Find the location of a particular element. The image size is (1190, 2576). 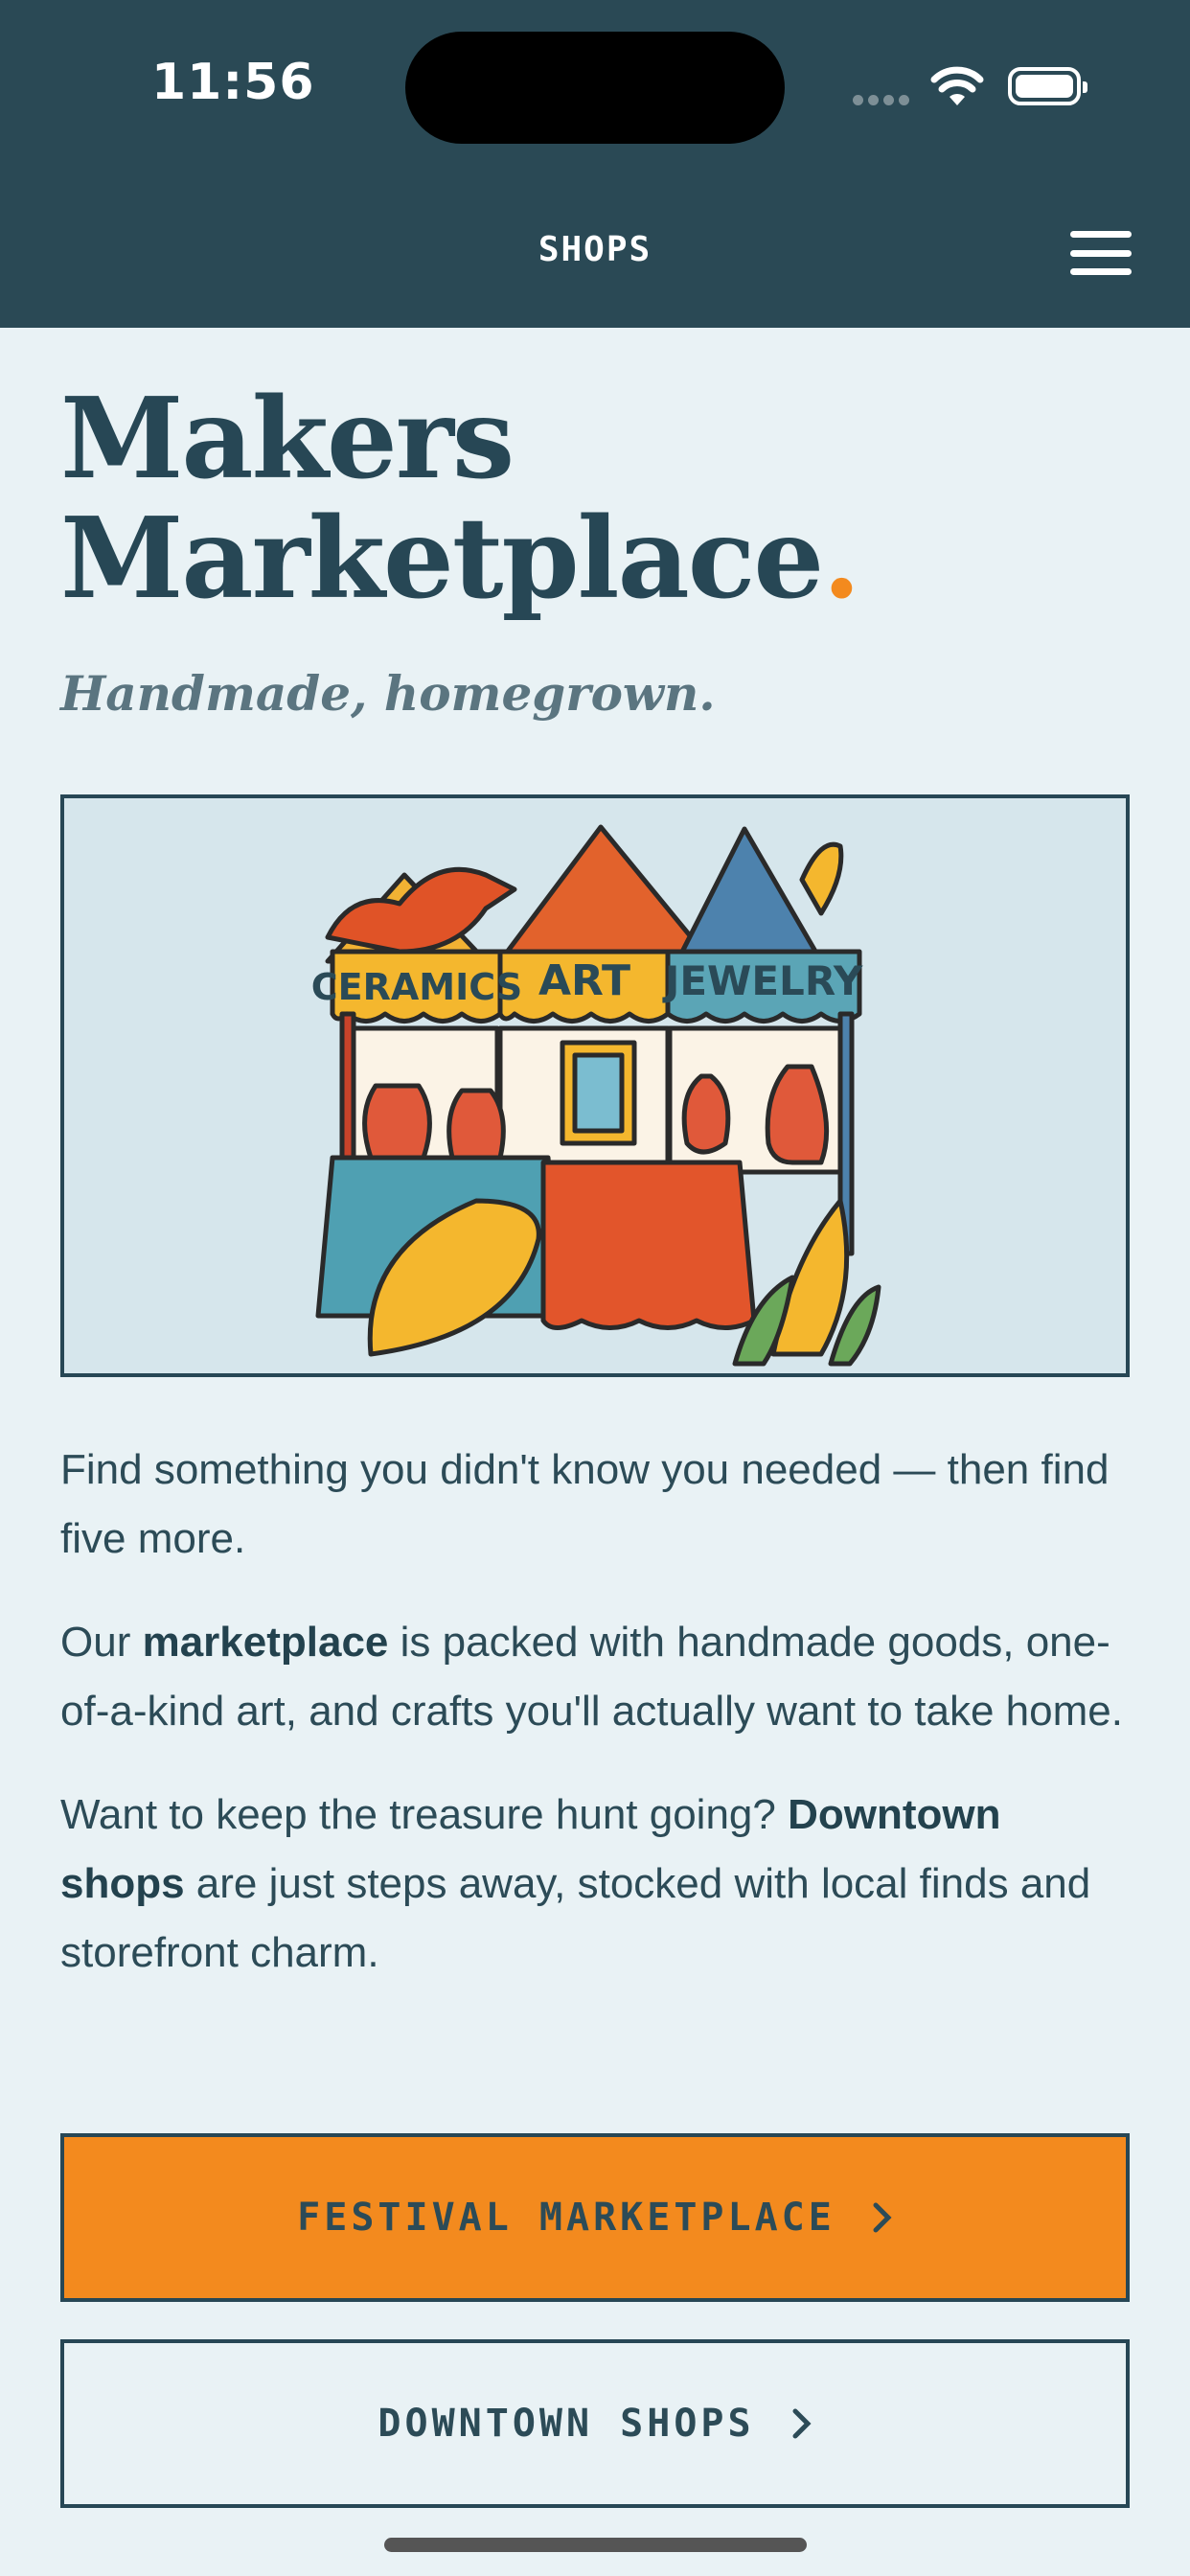

wifi-icon is located at coordinates (957, 85).